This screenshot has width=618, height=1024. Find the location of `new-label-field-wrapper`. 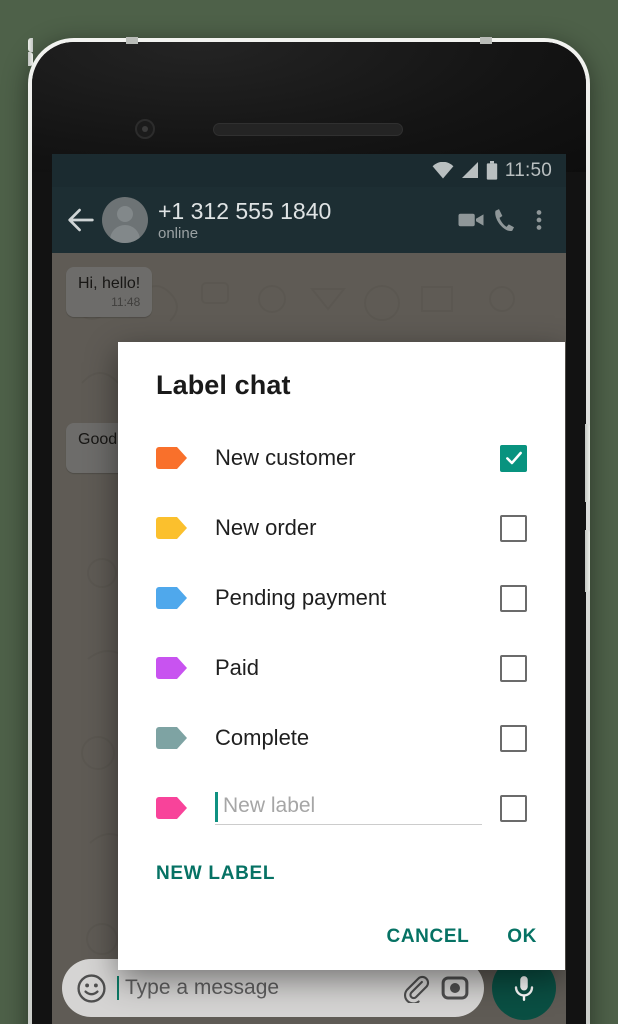

new-label-field-wrapper is located at coordinates (348, 808).